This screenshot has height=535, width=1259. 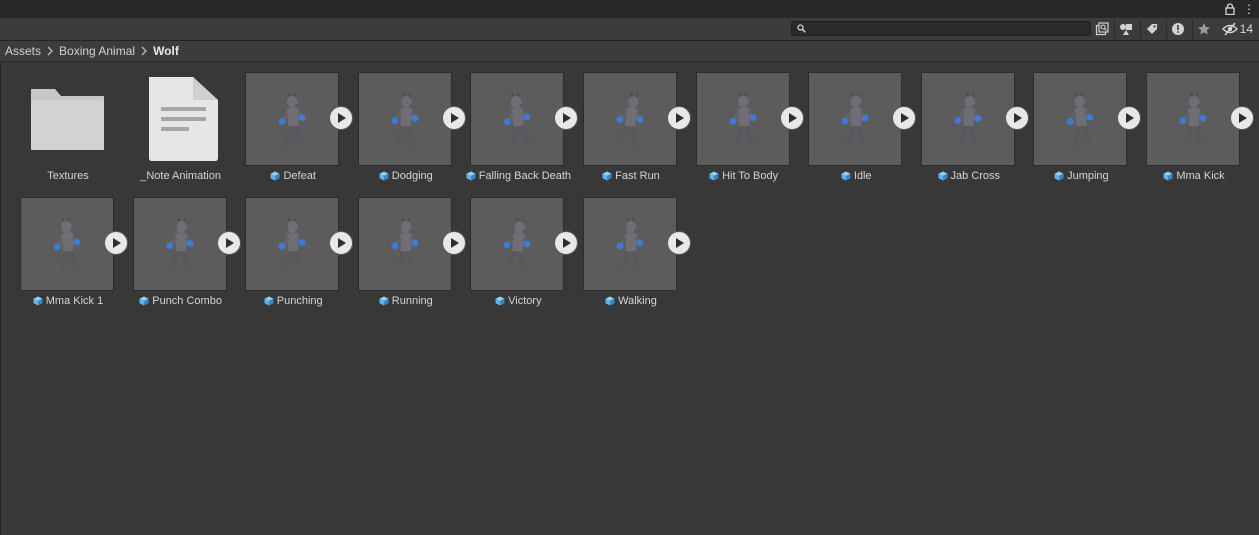 What do you see at coordinates (975, 176) in the screenshot?
I see `asset-name: Jab Cross` at bounding box center [975, 176].